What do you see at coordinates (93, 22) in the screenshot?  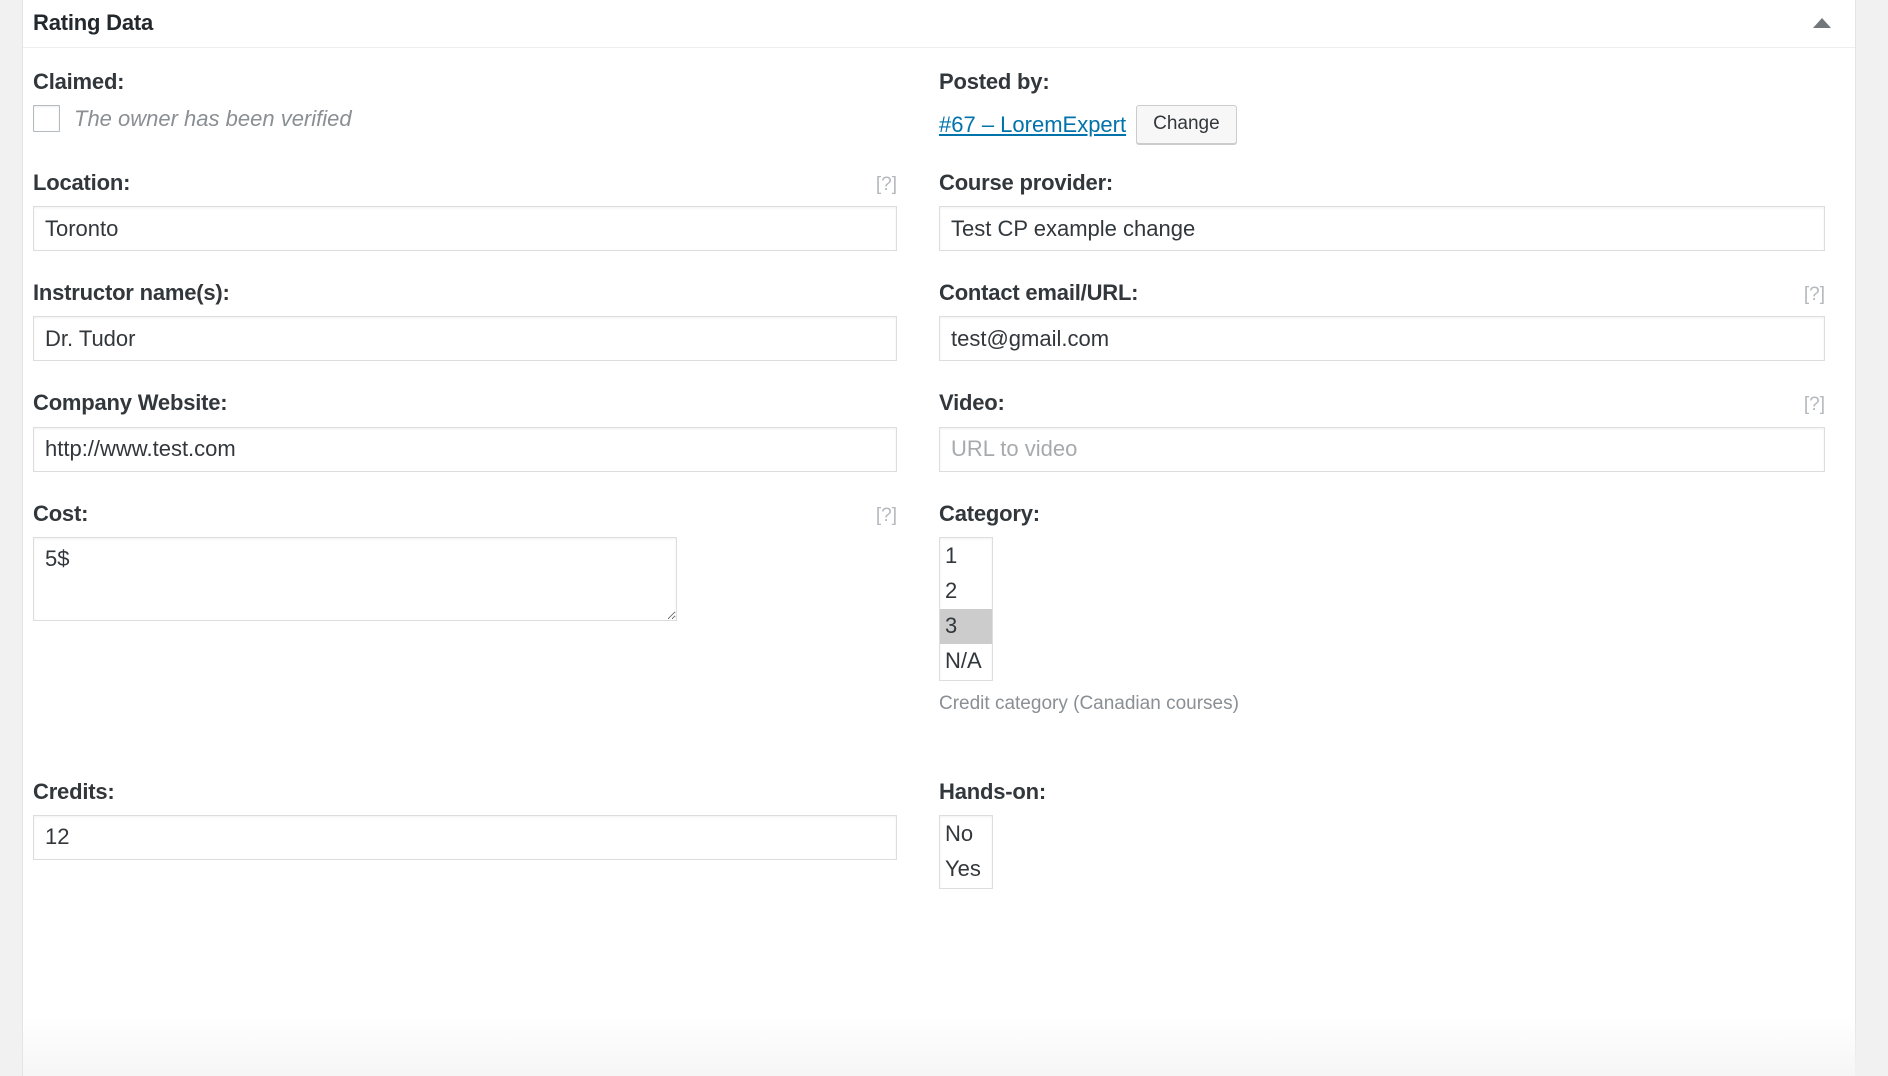 I see `page-title: Rating Data` at bounding box center [93, 22].